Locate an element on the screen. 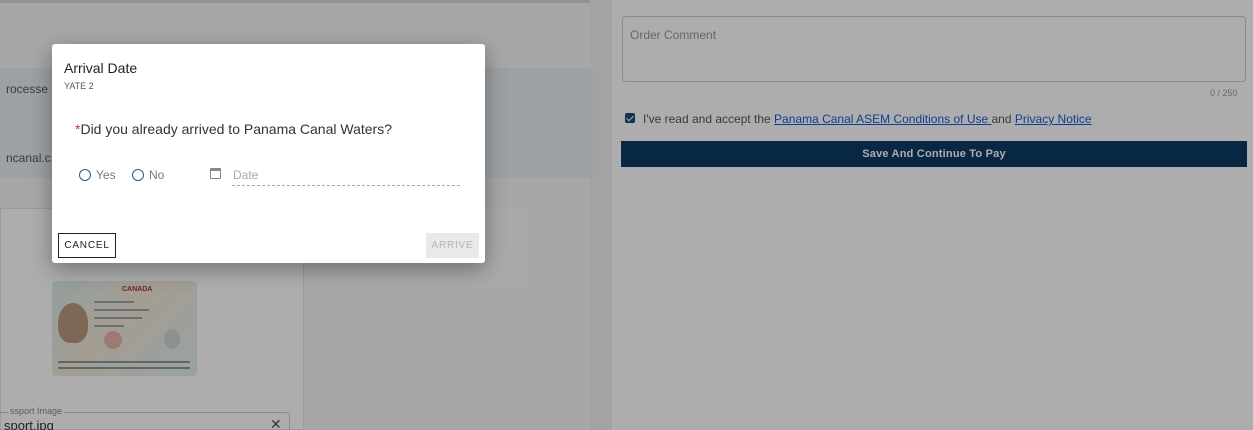 This screenshot has height=430, width=1253. no-radio is located at coordinates (138, 175).